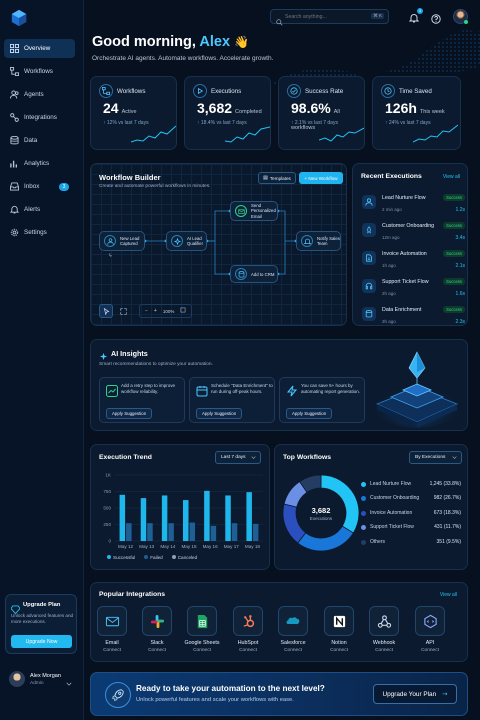  Describe the element at coordinates (39, 232) in the screenshot. I see `sidebar-item-settings: Settings` at that location.